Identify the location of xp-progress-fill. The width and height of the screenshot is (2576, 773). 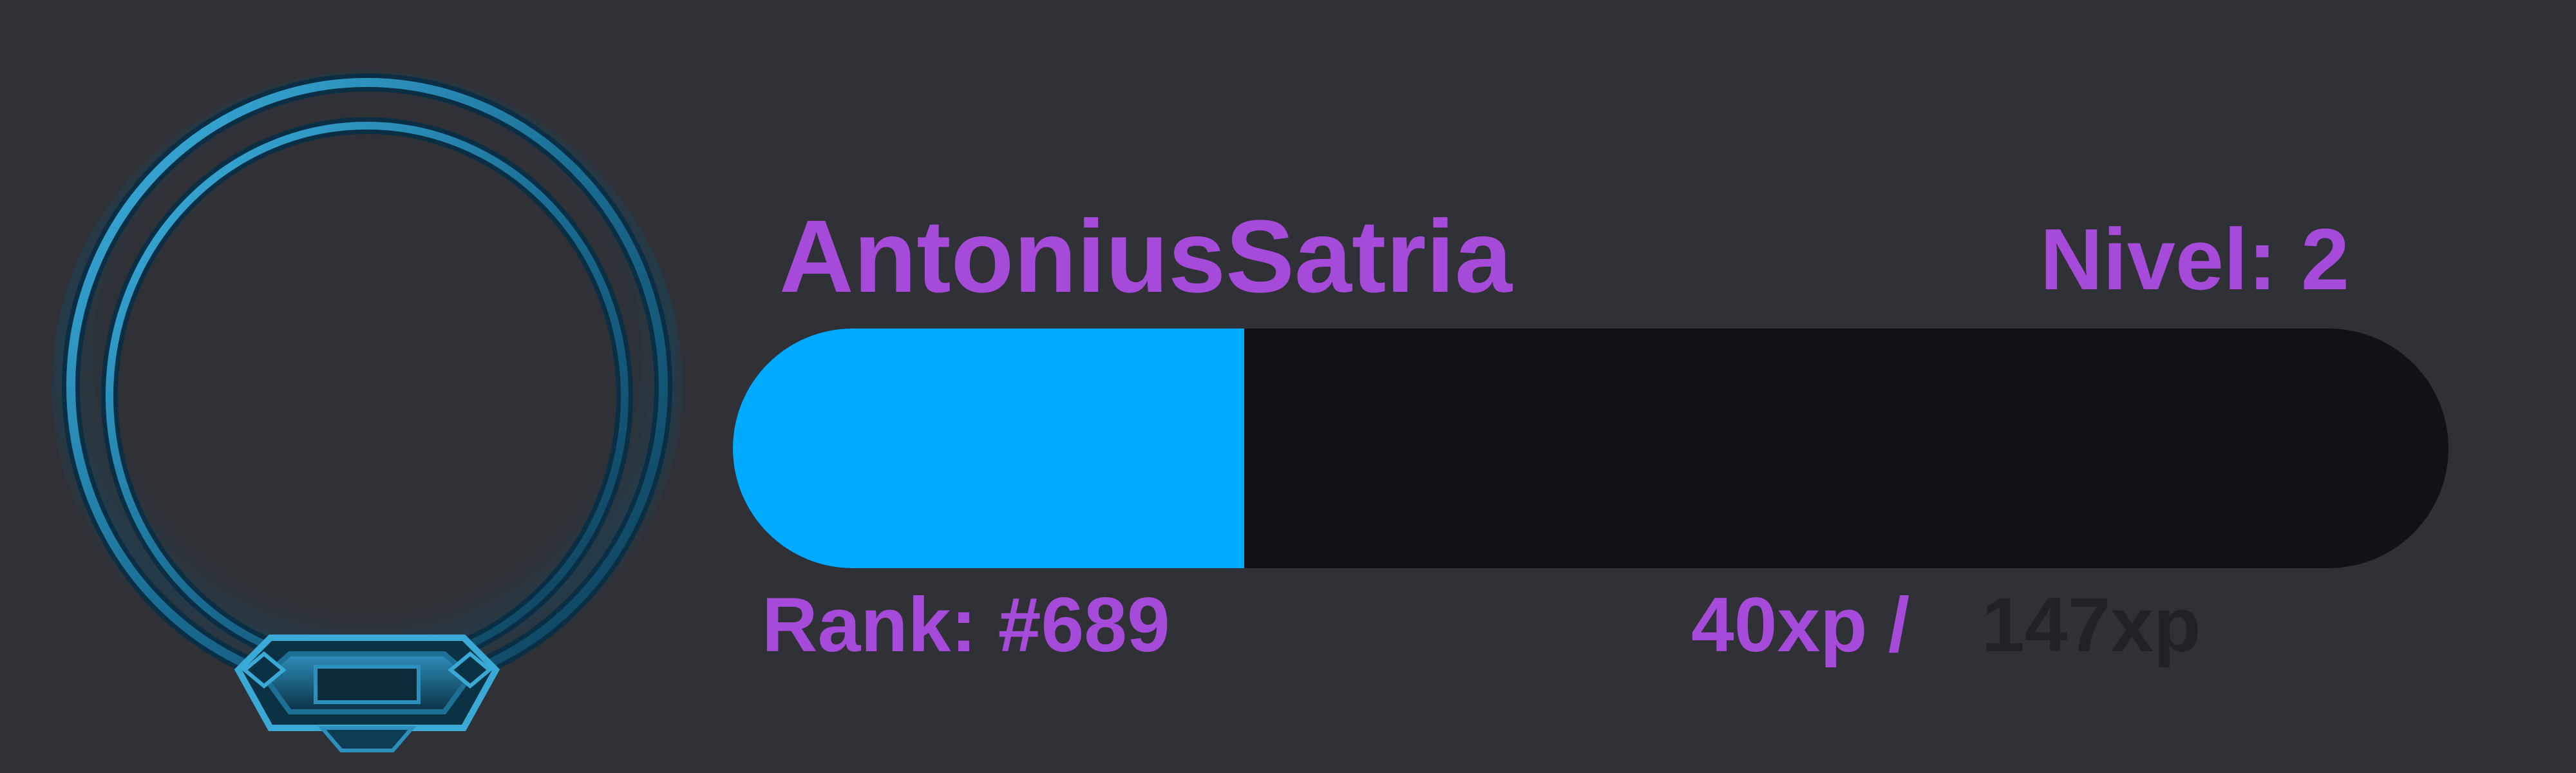
(988, 449).